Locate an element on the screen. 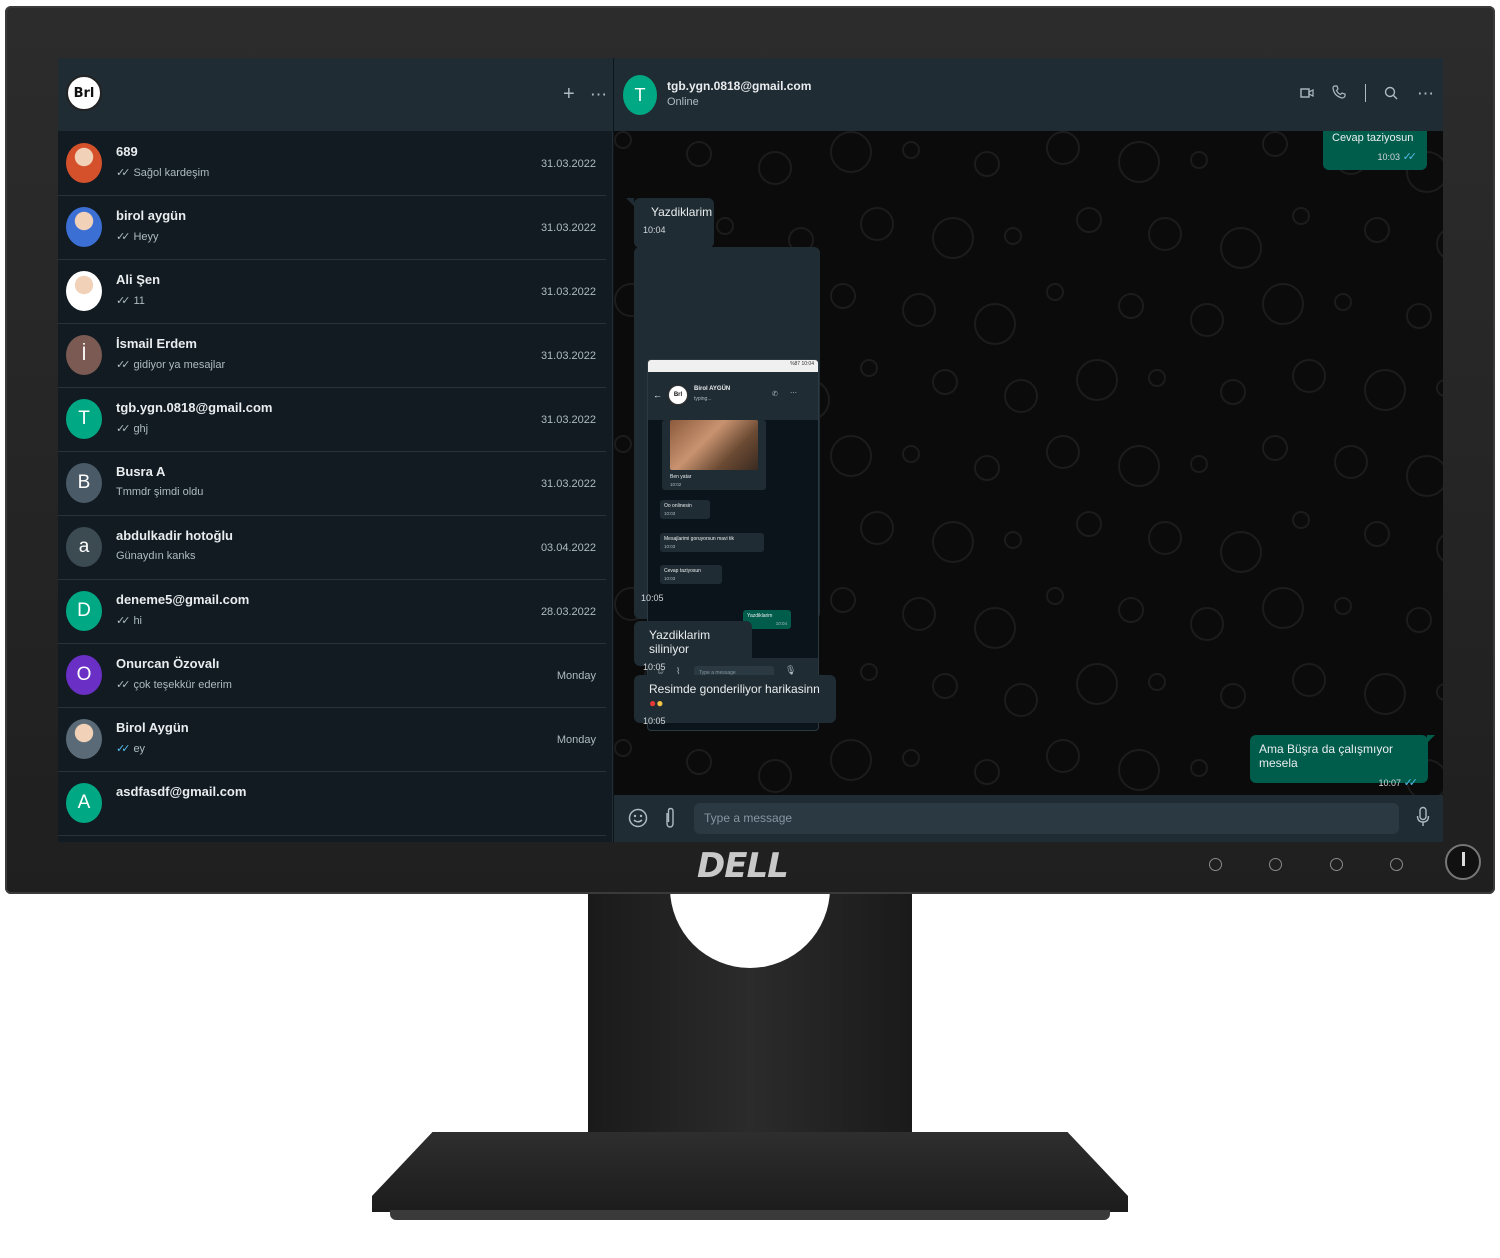 This screenshot has height=1258, width=1500. message-input: Type a message is located at coordinates (1046, 818).